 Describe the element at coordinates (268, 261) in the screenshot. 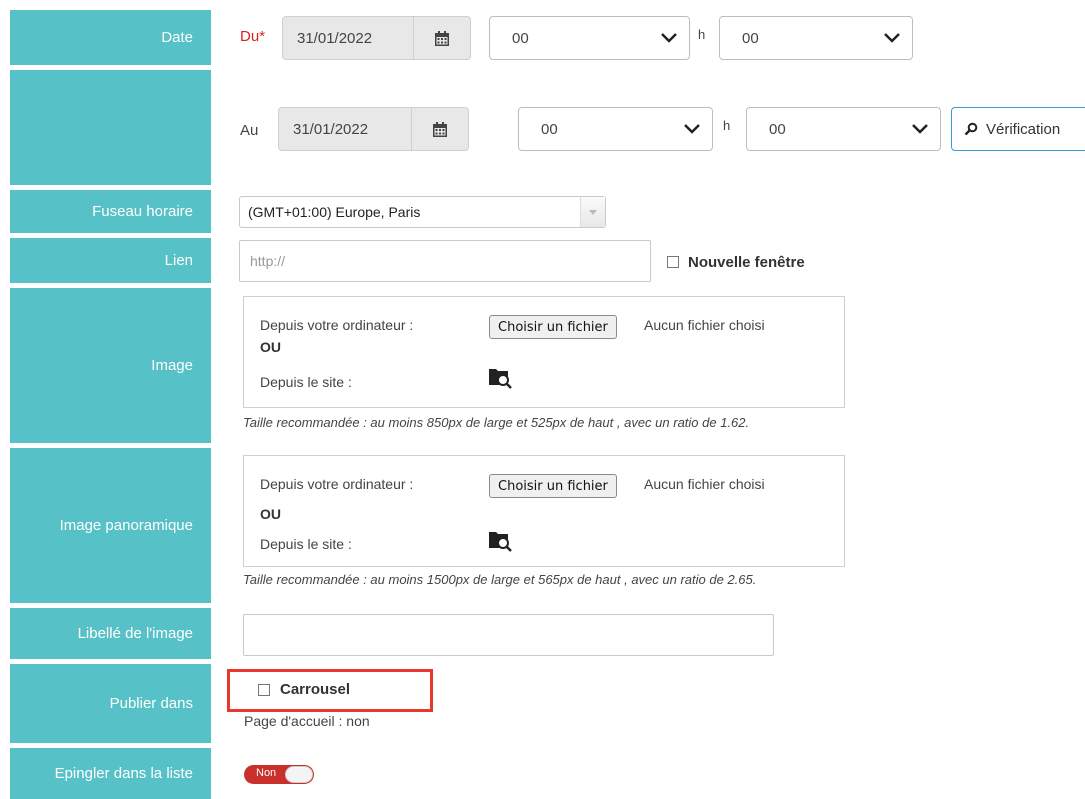

I see `link-placeholder: http://` at that location.